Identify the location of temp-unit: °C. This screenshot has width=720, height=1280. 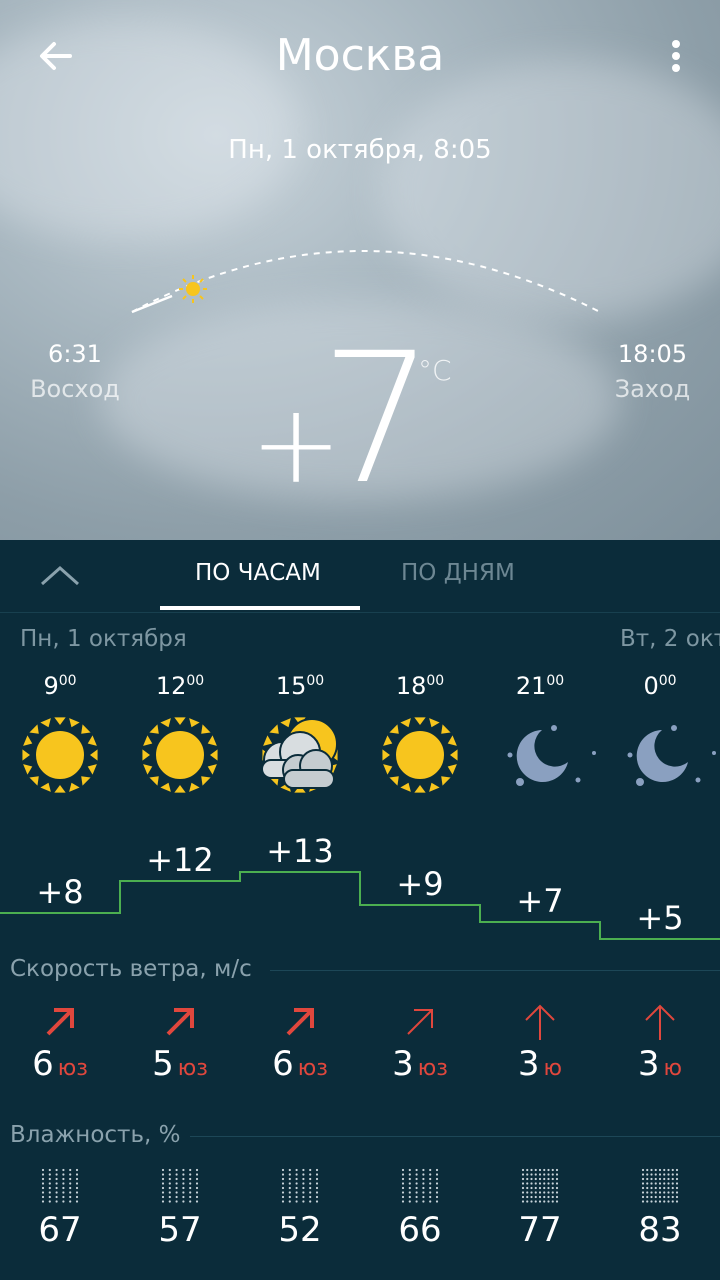
(435, 370).